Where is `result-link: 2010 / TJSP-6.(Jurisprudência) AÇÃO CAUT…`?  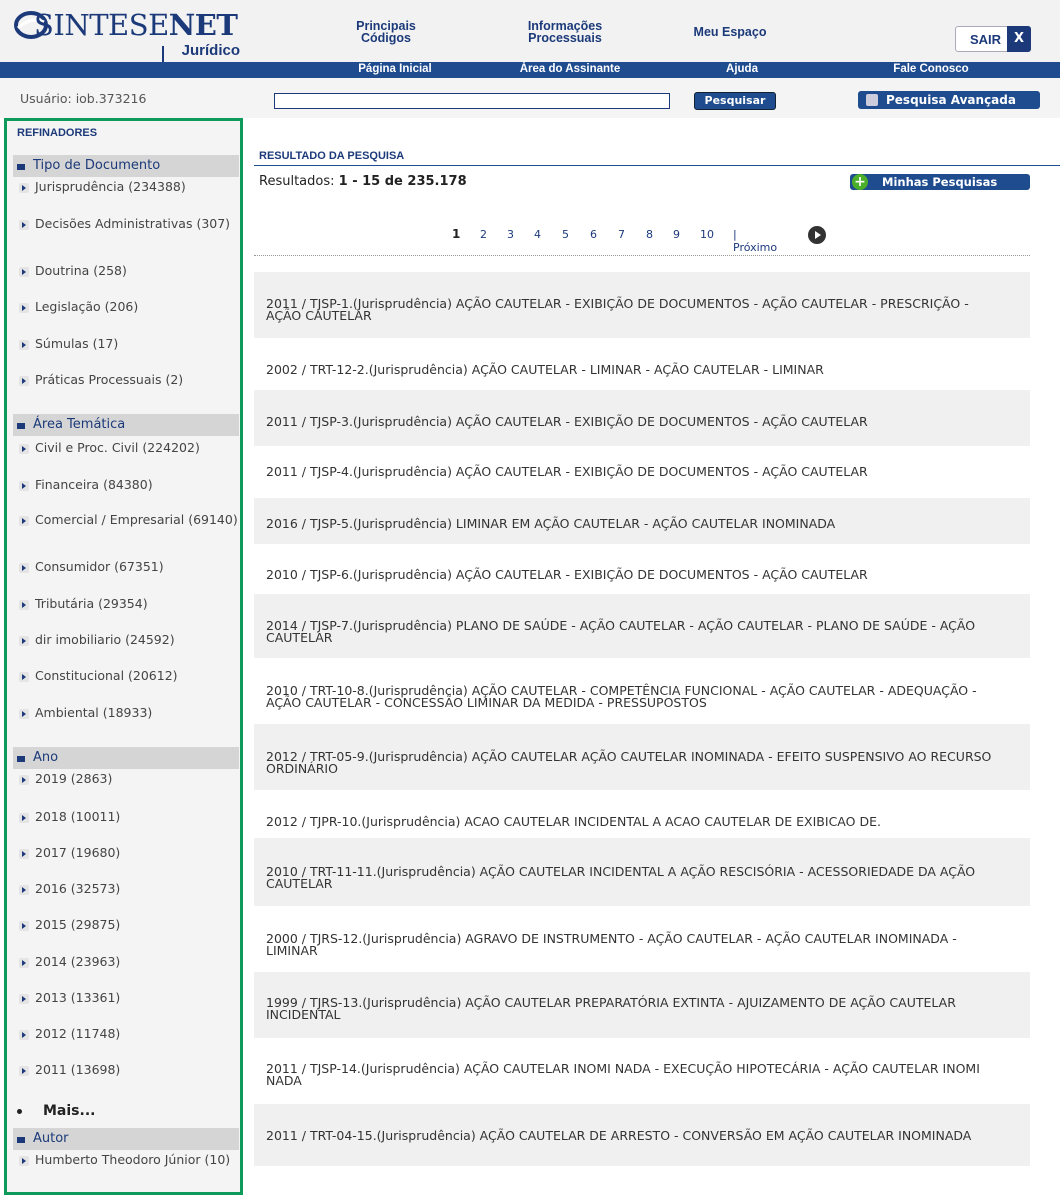
result-link: 2010 / TJSP-6.(Jurisprudência) AÇÃO CAUT… is located at coordinates (636, 574).